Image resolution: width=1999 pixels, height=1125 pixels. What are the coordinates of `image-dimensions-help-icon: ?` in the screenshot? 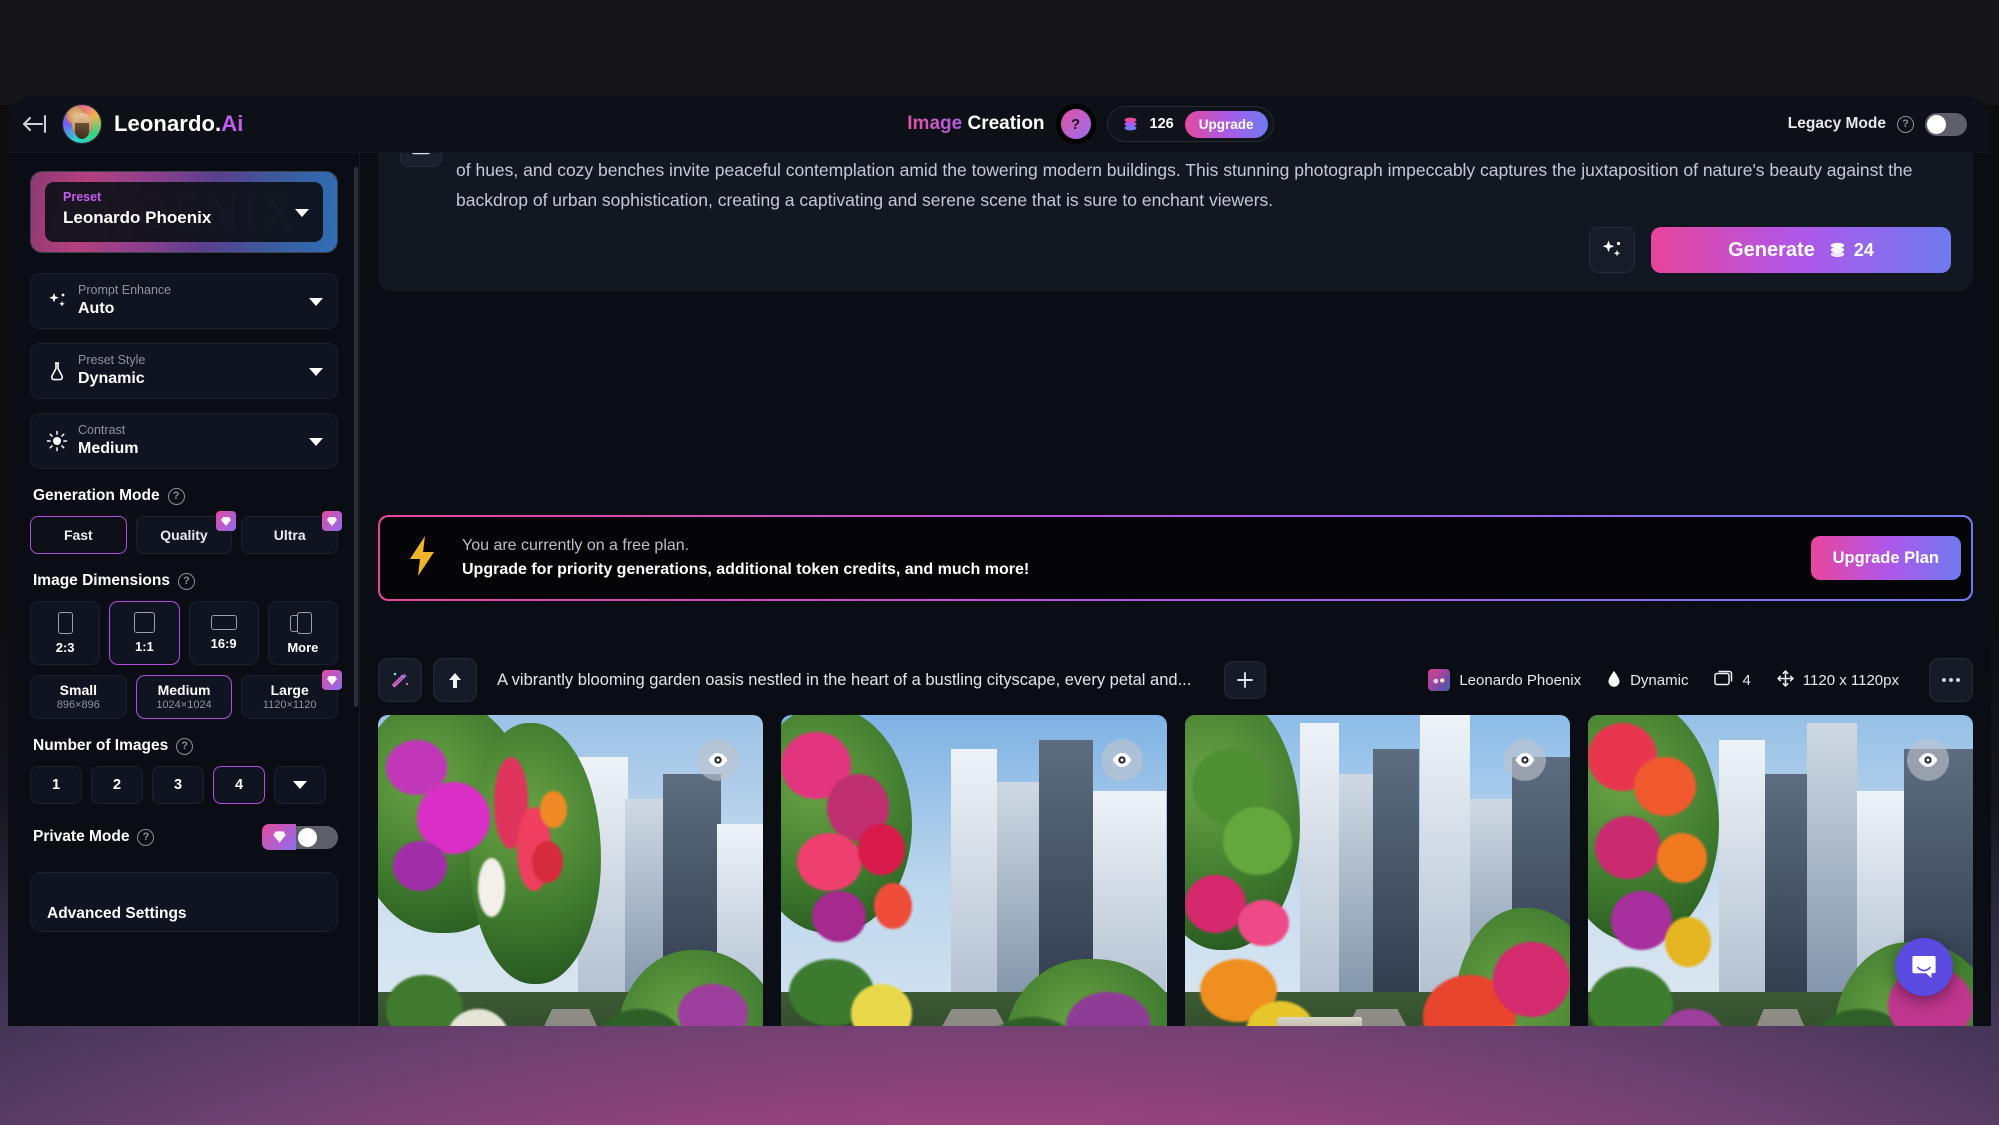 It's located at (186, 581).